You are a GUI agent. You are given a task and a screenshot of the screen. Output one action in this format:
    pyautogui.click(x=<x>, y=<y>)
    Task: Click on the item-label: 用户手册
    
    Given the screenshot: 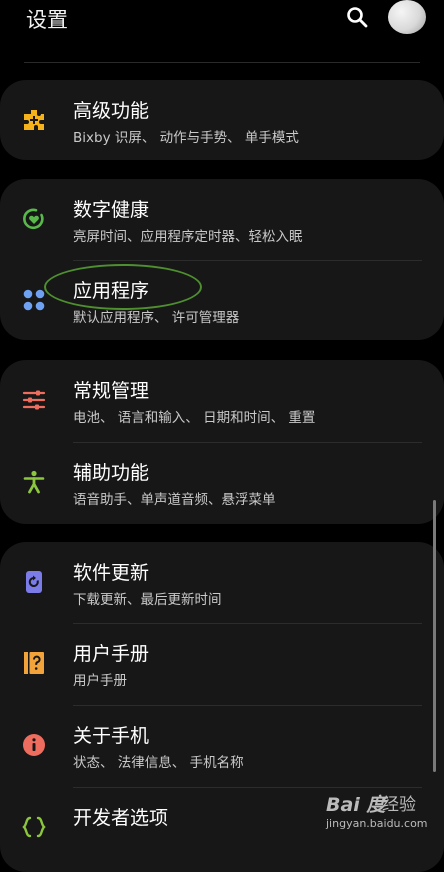 What is the action you would take?
    pyautogui.click(x=111, y=654)
    